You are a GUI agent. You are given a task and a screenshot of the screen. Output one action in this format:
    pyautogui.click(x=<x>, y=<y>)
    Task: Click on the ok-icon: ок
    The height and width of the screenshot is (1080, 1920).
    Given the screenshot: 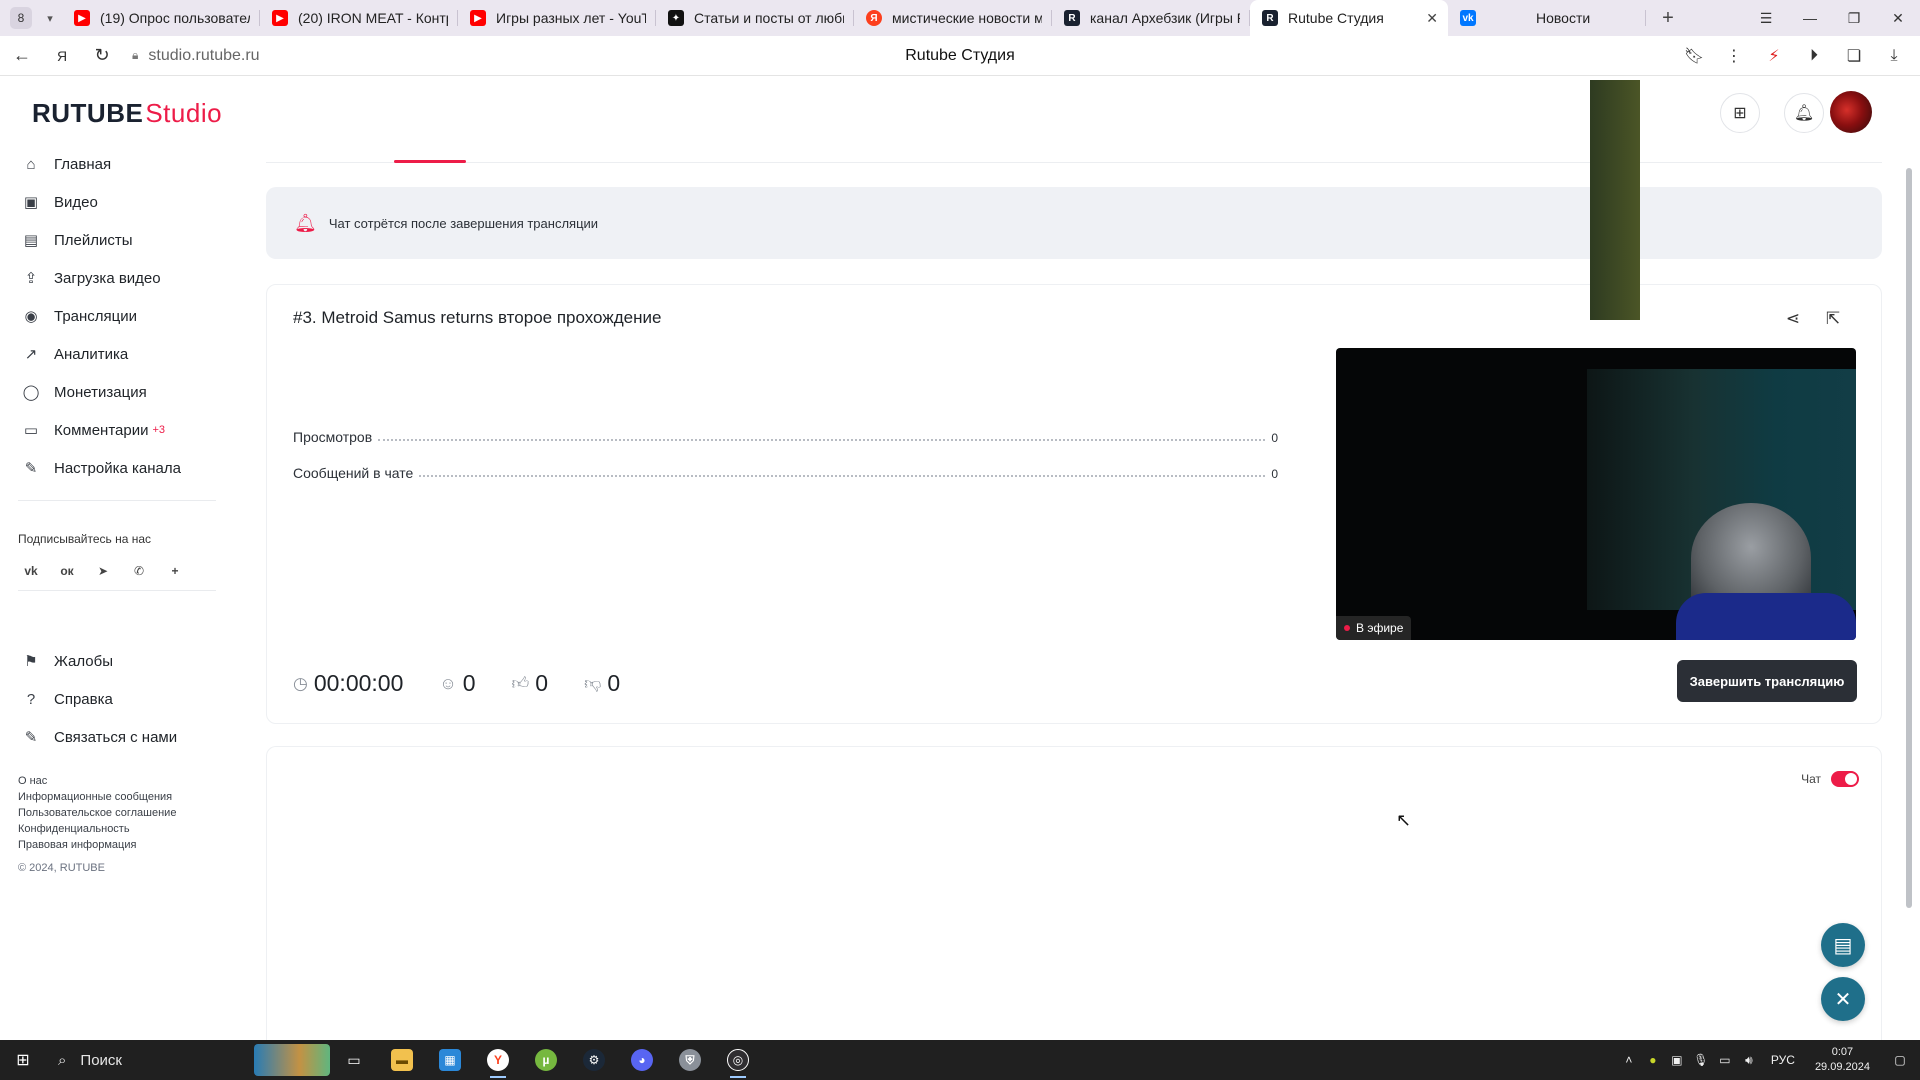 What is the action you would take?
    pyautogui.click(x=67, y=571)
    